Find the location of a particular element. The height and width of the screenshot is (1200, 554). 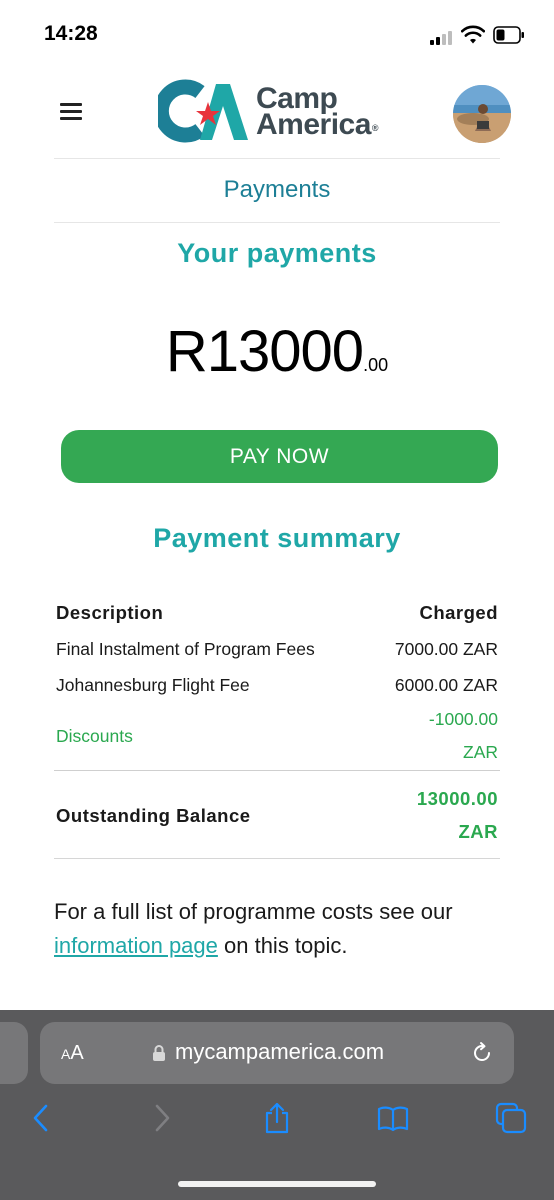

wifi-icon is located at coordinates (473, 34).